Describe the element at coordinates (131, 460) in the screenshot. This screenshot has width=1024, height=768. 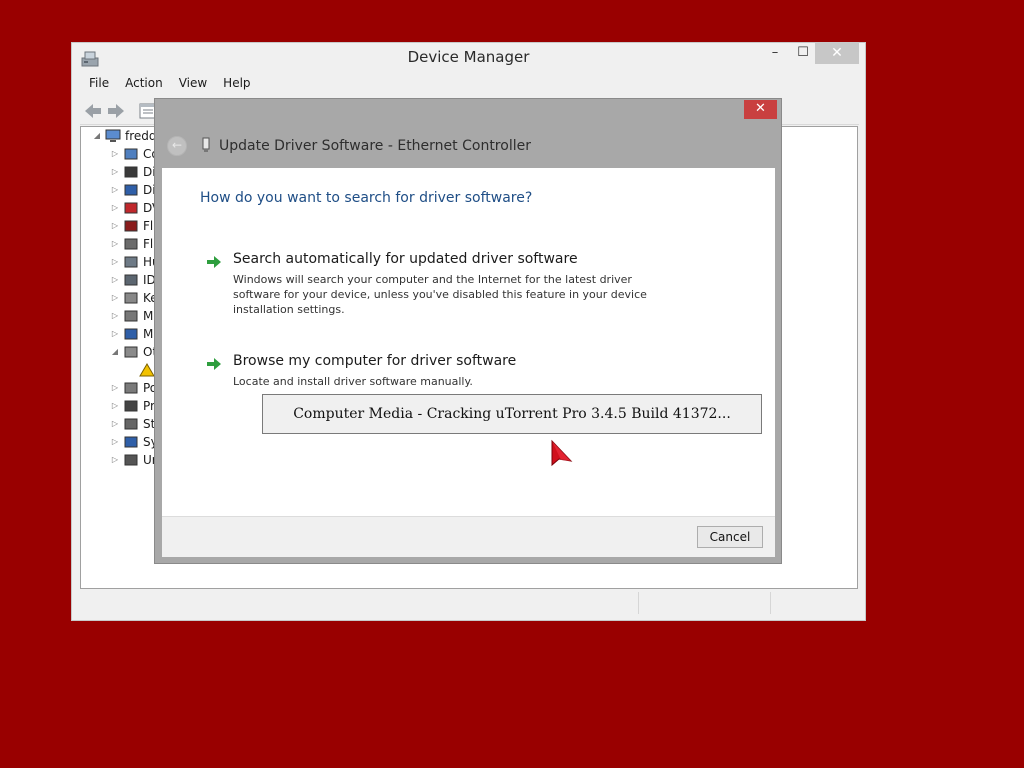
I see `usb-icon` at that location.